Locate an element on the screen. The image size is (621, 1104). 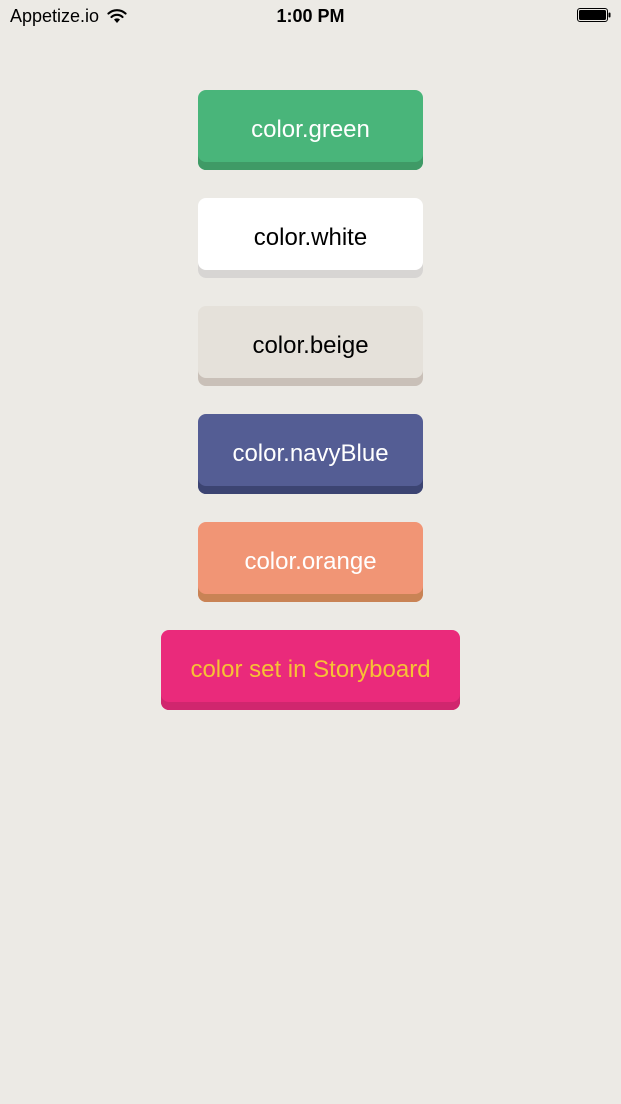
color-beige-button: color.beige is located at coordinates (310, 346).